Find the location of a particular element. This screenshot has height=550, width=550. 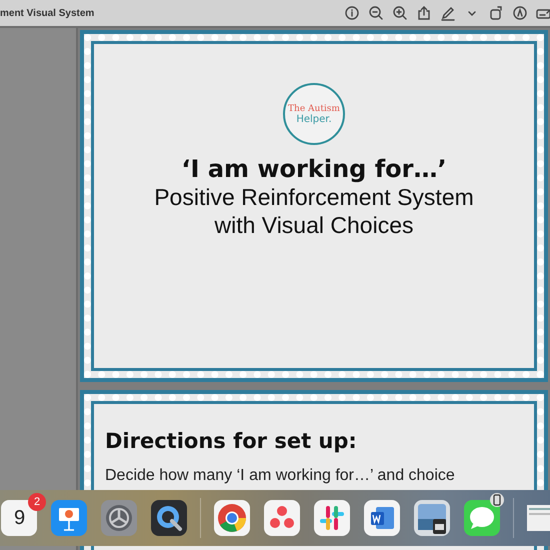

gear-icon is located at coordinates (119, 518).